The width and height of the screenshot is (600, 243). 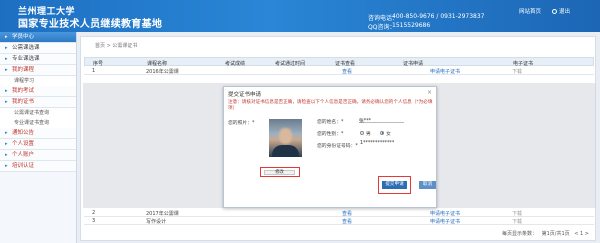 I want to click on page-info: 第1页/共1页, so click(x=555, y=234).